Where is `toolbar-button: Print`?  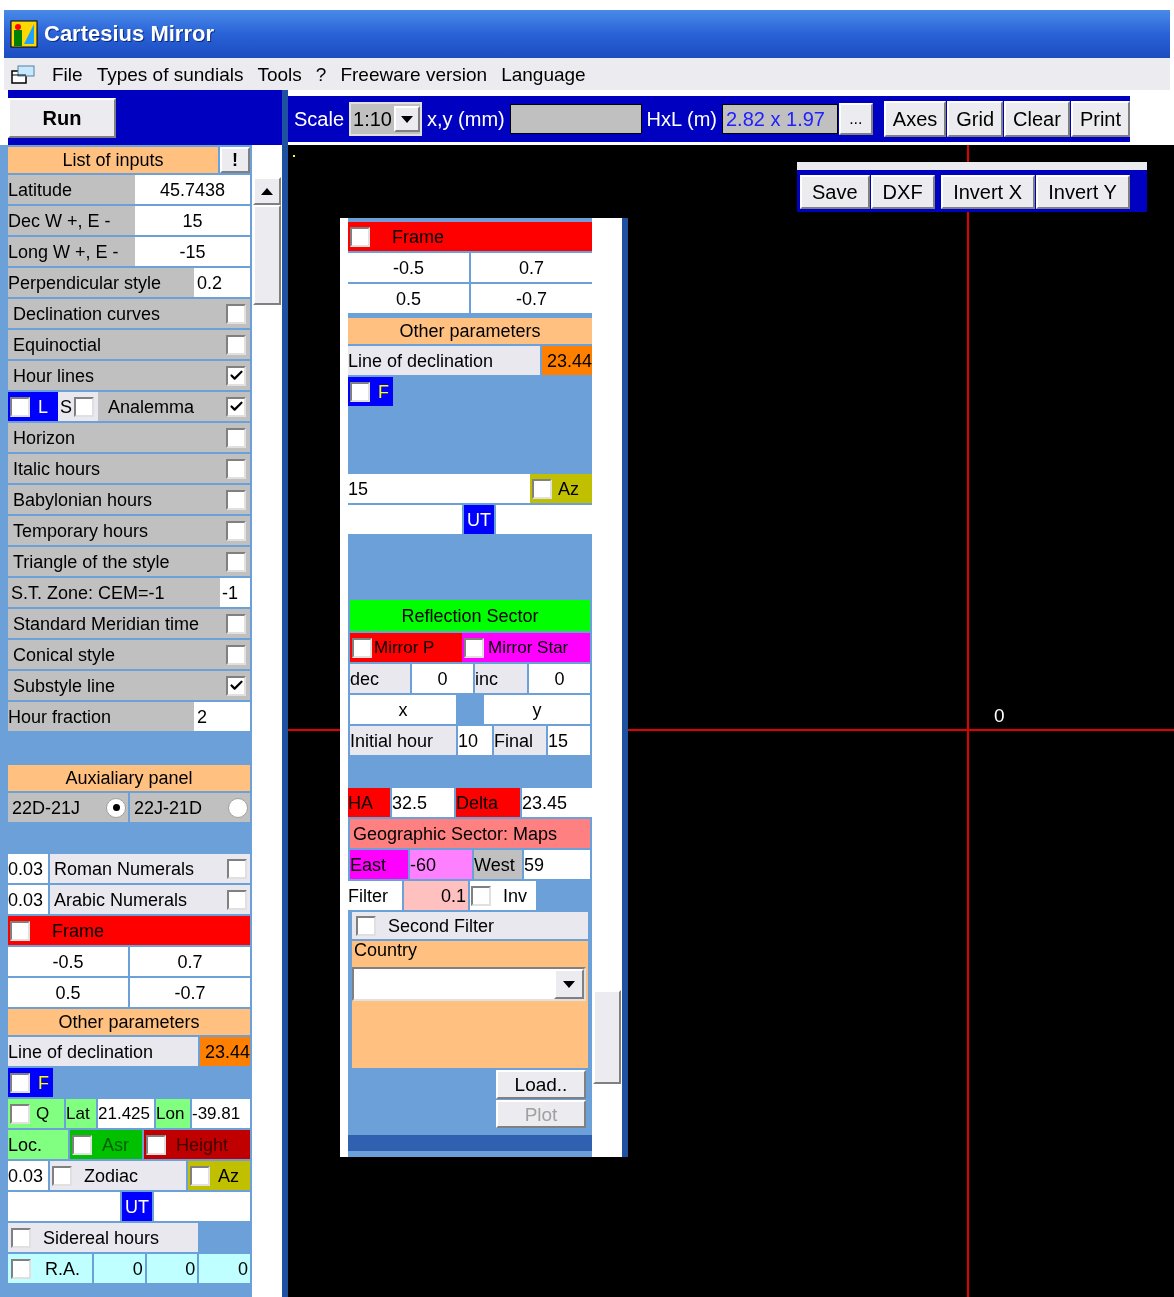
toolbar-button: Print is located at coordinates (1100, 119).